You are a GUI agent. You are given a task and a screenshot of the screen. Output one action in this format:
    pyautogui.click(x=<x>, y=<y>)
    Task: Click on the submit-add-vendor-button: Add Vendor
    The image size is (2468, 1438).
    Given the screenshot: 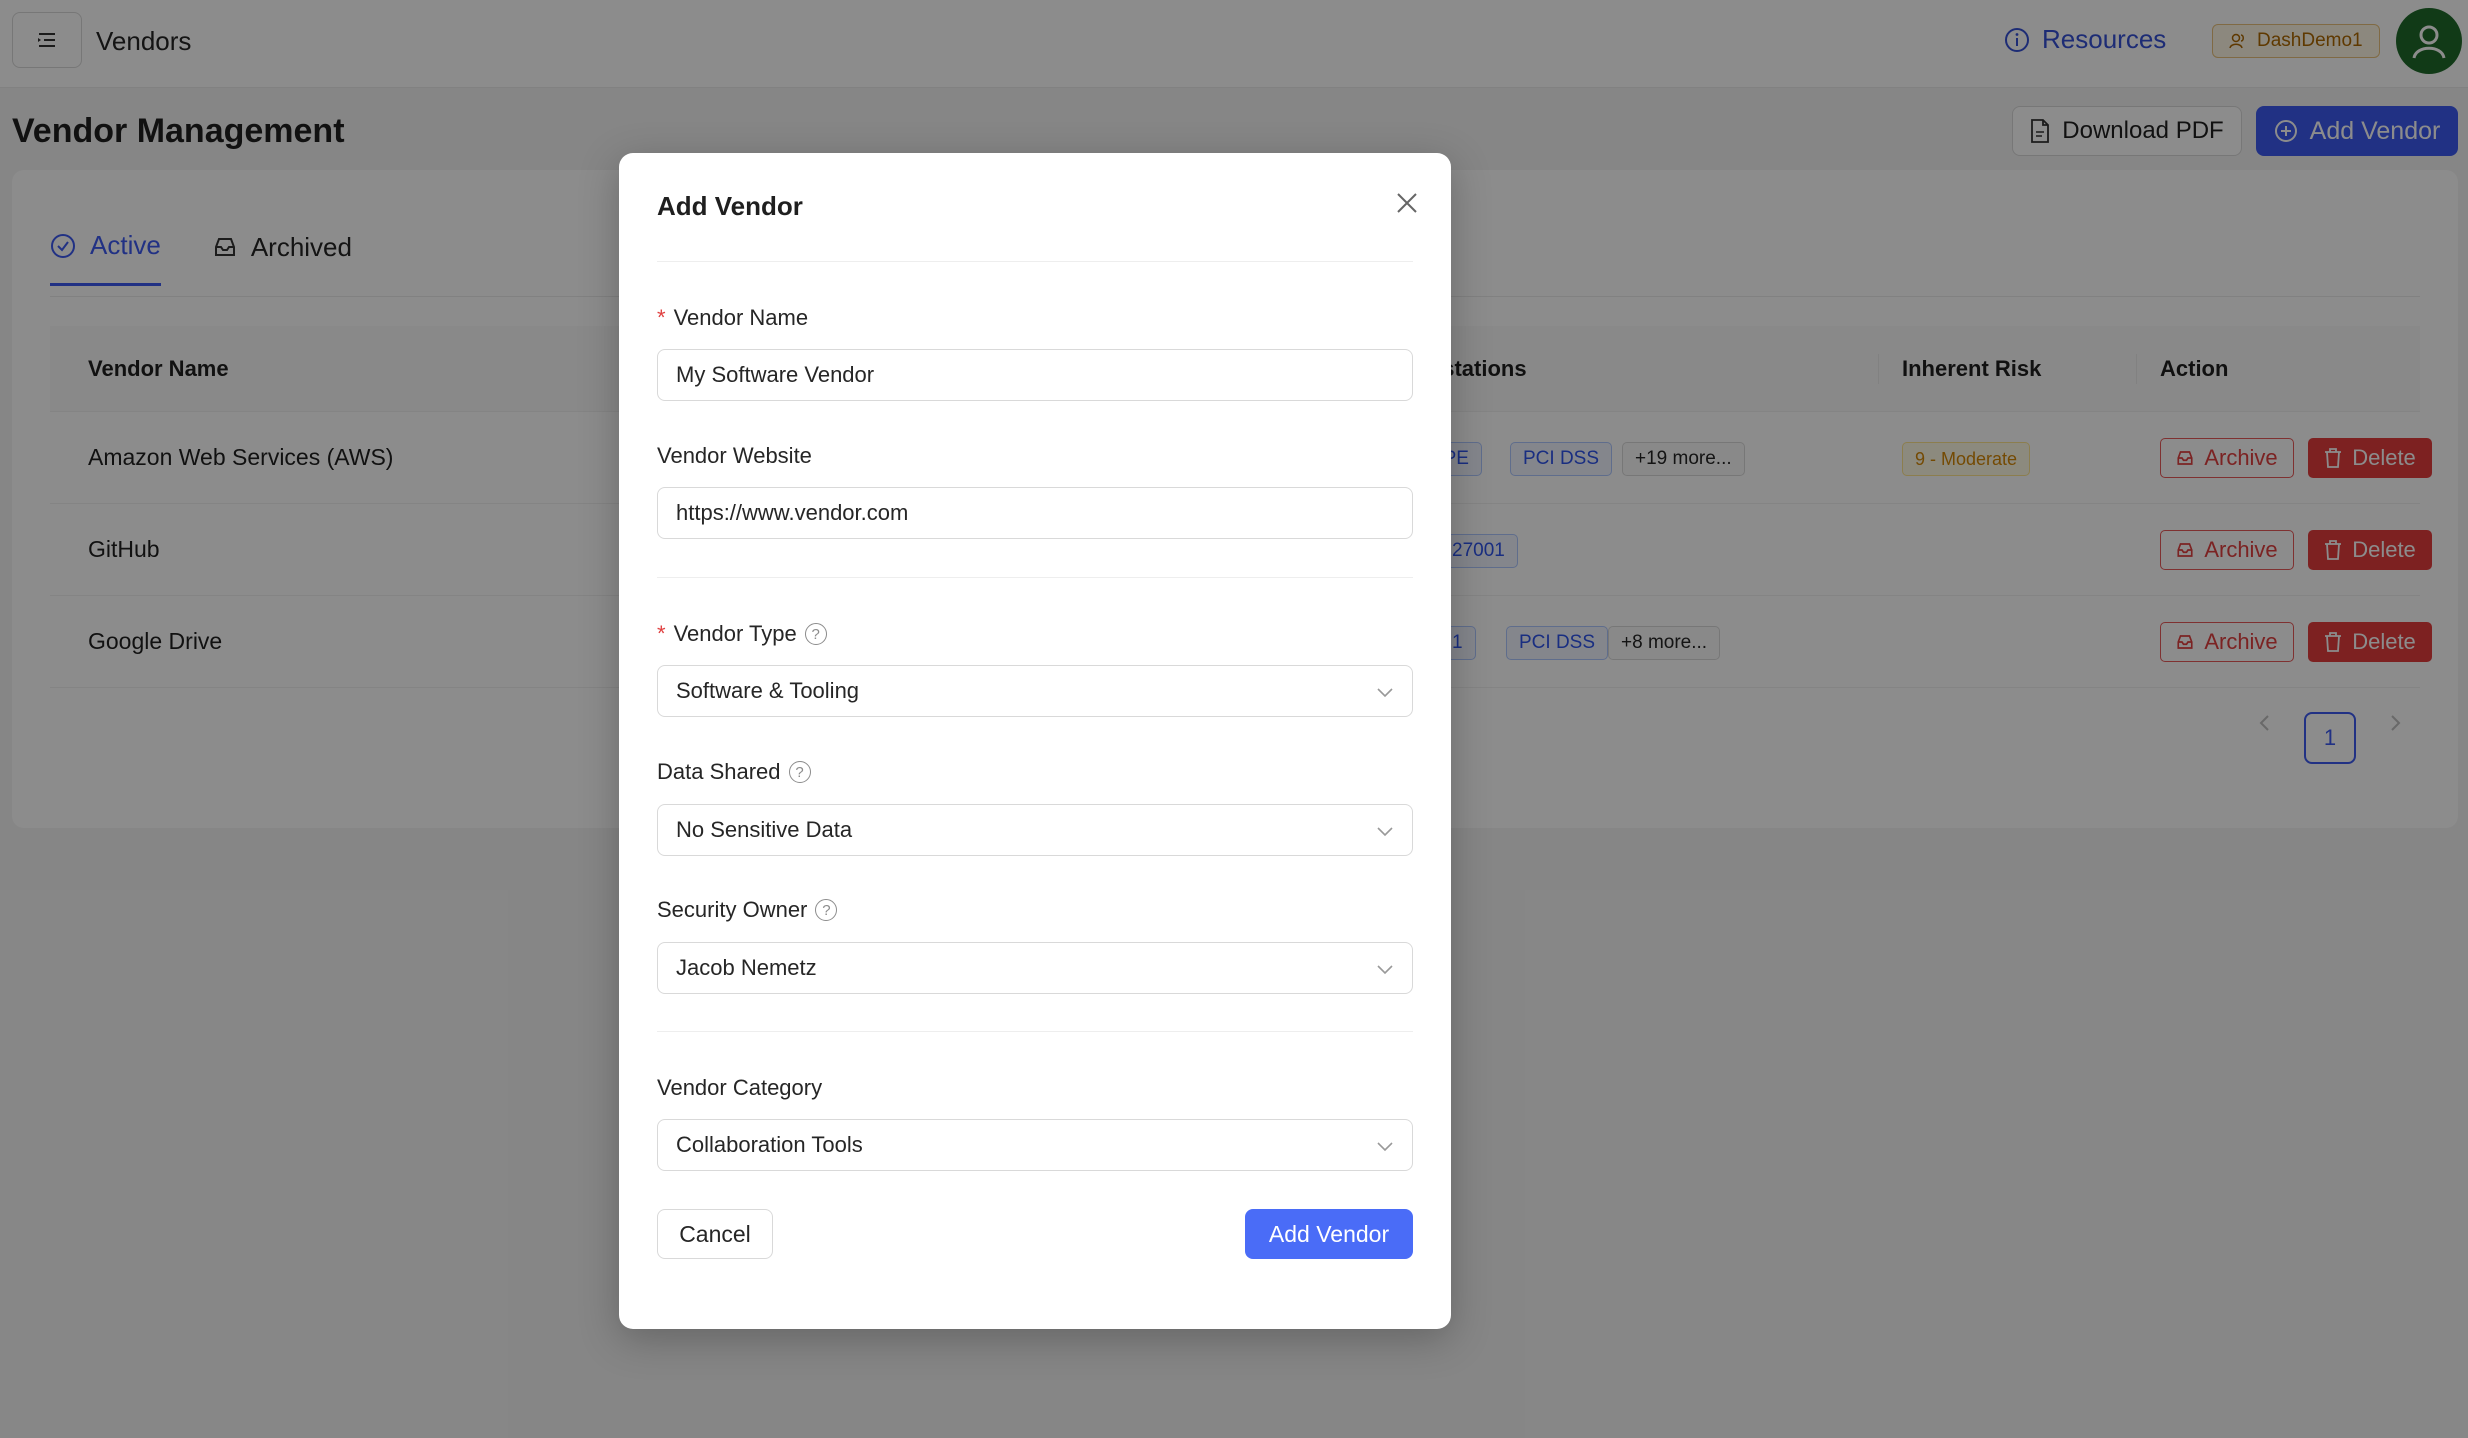 What is the action you would take?
    pyautogui.click(x=1329, y=1234)
    